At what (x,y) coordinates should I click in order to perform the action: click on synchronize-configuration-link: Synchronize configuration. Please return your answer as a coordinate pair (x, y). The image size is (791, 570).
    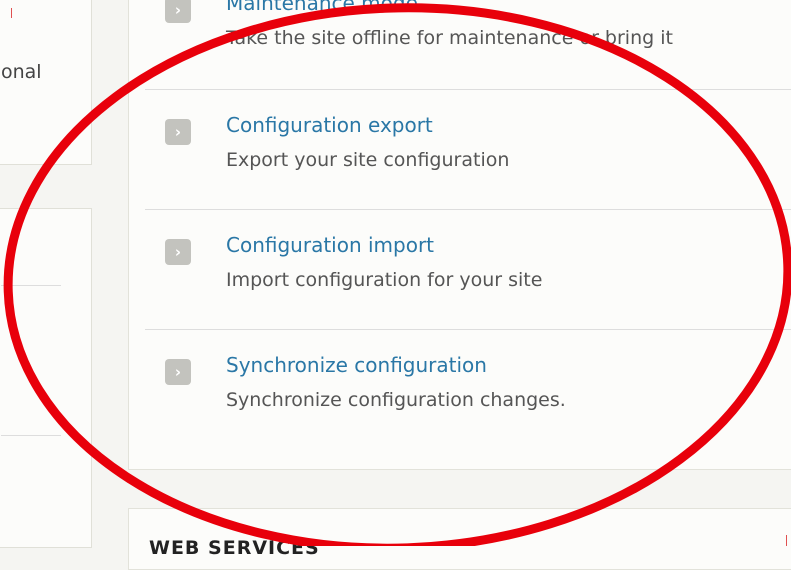
    Looking at the image, I should click on (356, 365).